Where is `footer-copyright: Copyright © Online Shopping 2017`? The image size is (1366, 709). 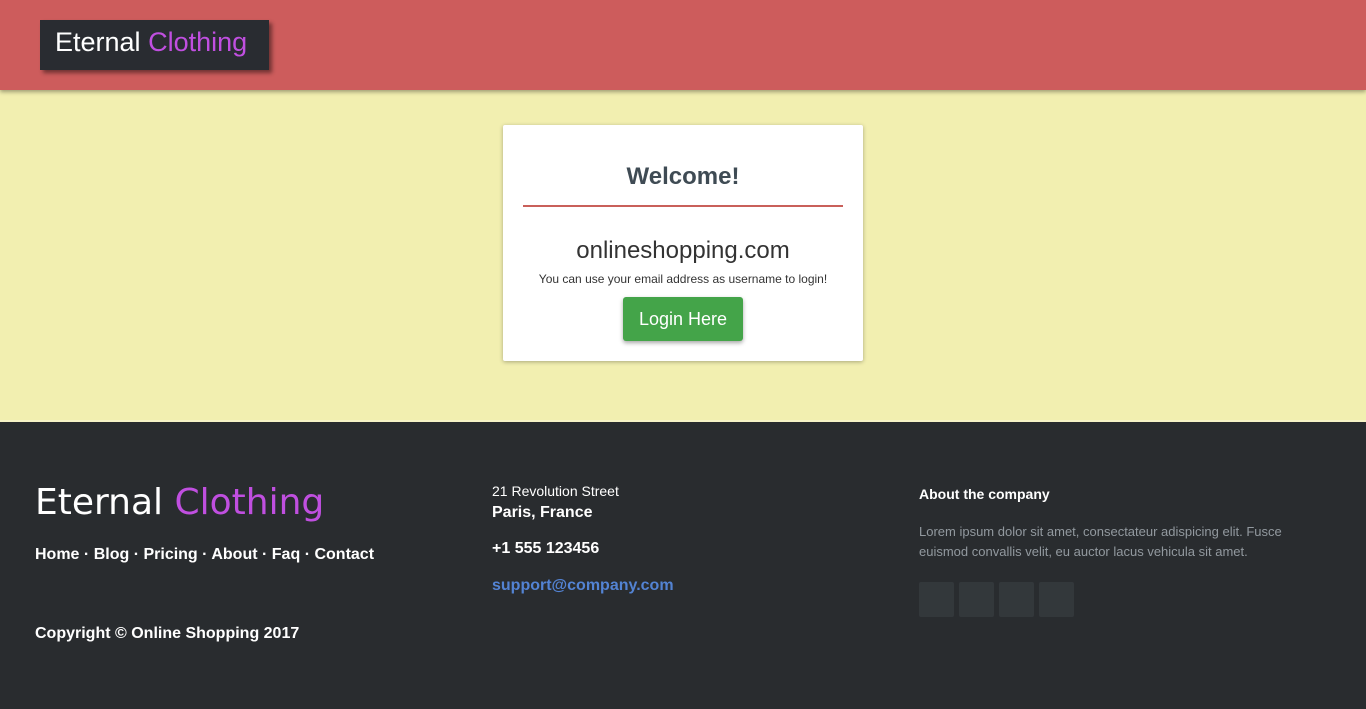
footer-copyright: Copyright © Online Shopping 2017 is located at coordinates (167, 633).